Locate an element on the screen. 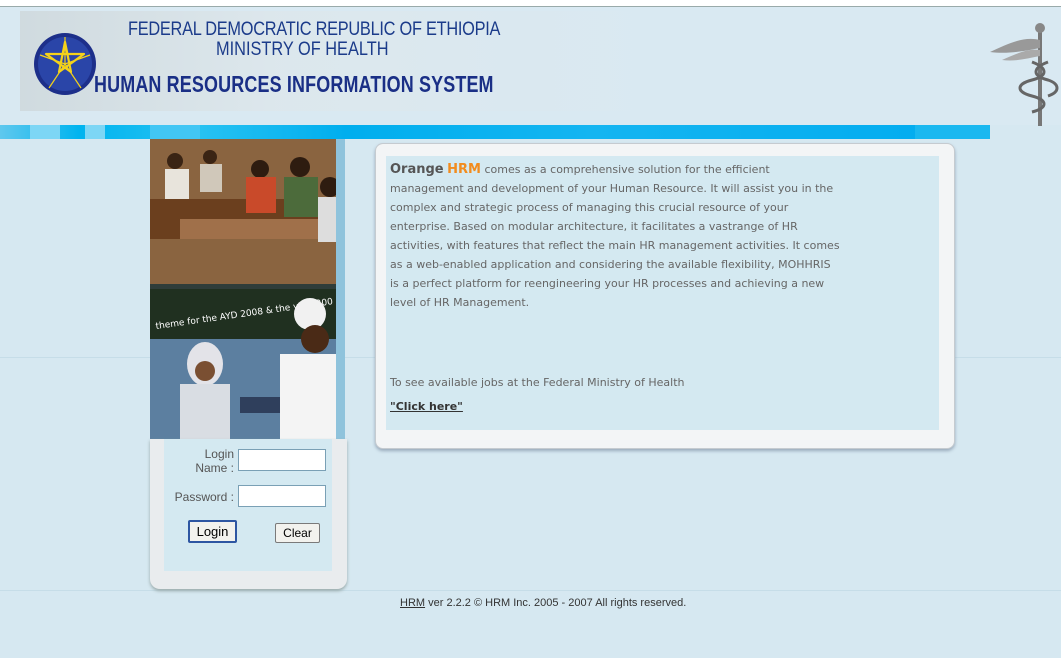 Image resolution: width=1061 pixels, height=658 pixels. login-name-label: Login Name : is located at coordinates (210, 461).